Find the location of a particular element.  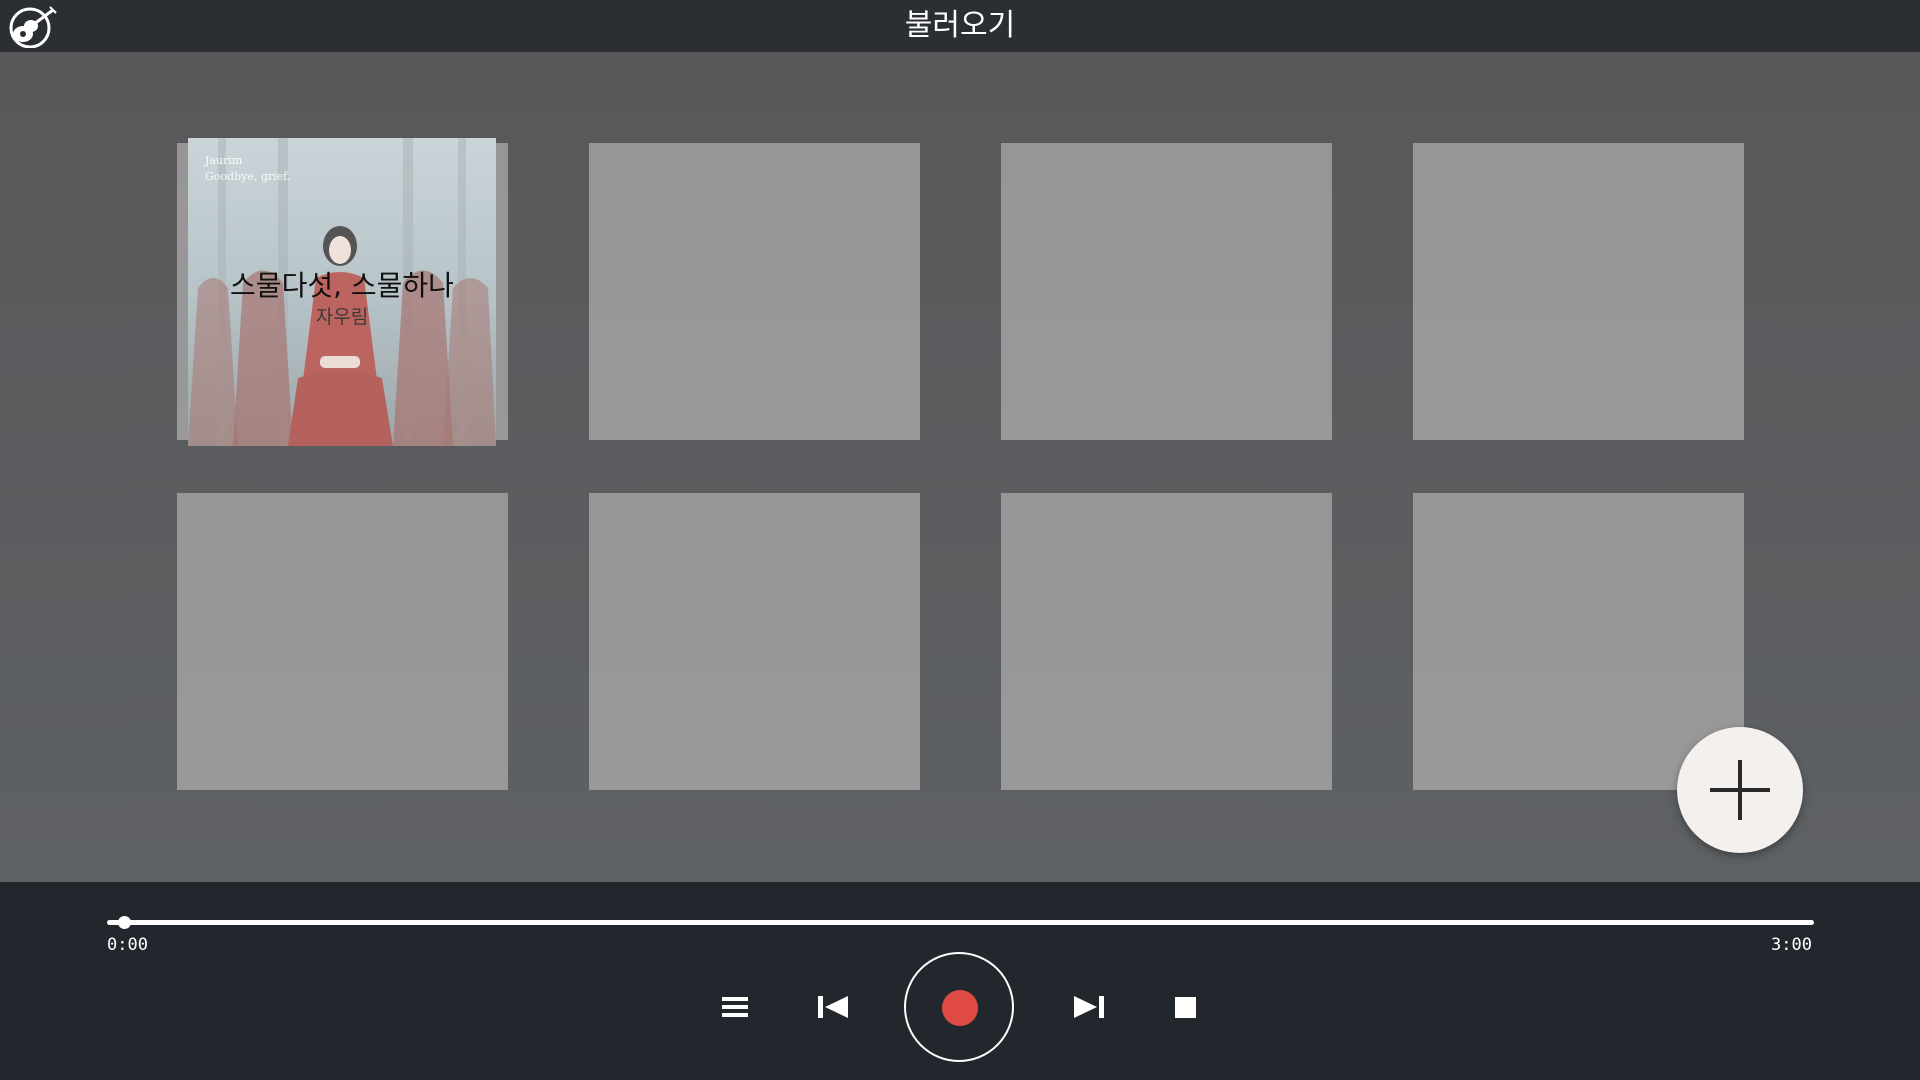

total-time: 3:00 is located at coordinates (1791, 945).